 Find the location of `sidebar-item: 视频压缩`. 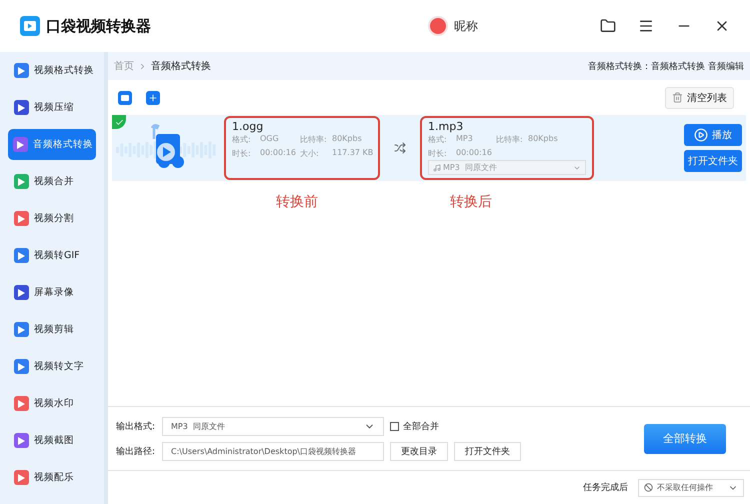

sidebar-item: 视频压缩 is located at coordinates (55, 107).